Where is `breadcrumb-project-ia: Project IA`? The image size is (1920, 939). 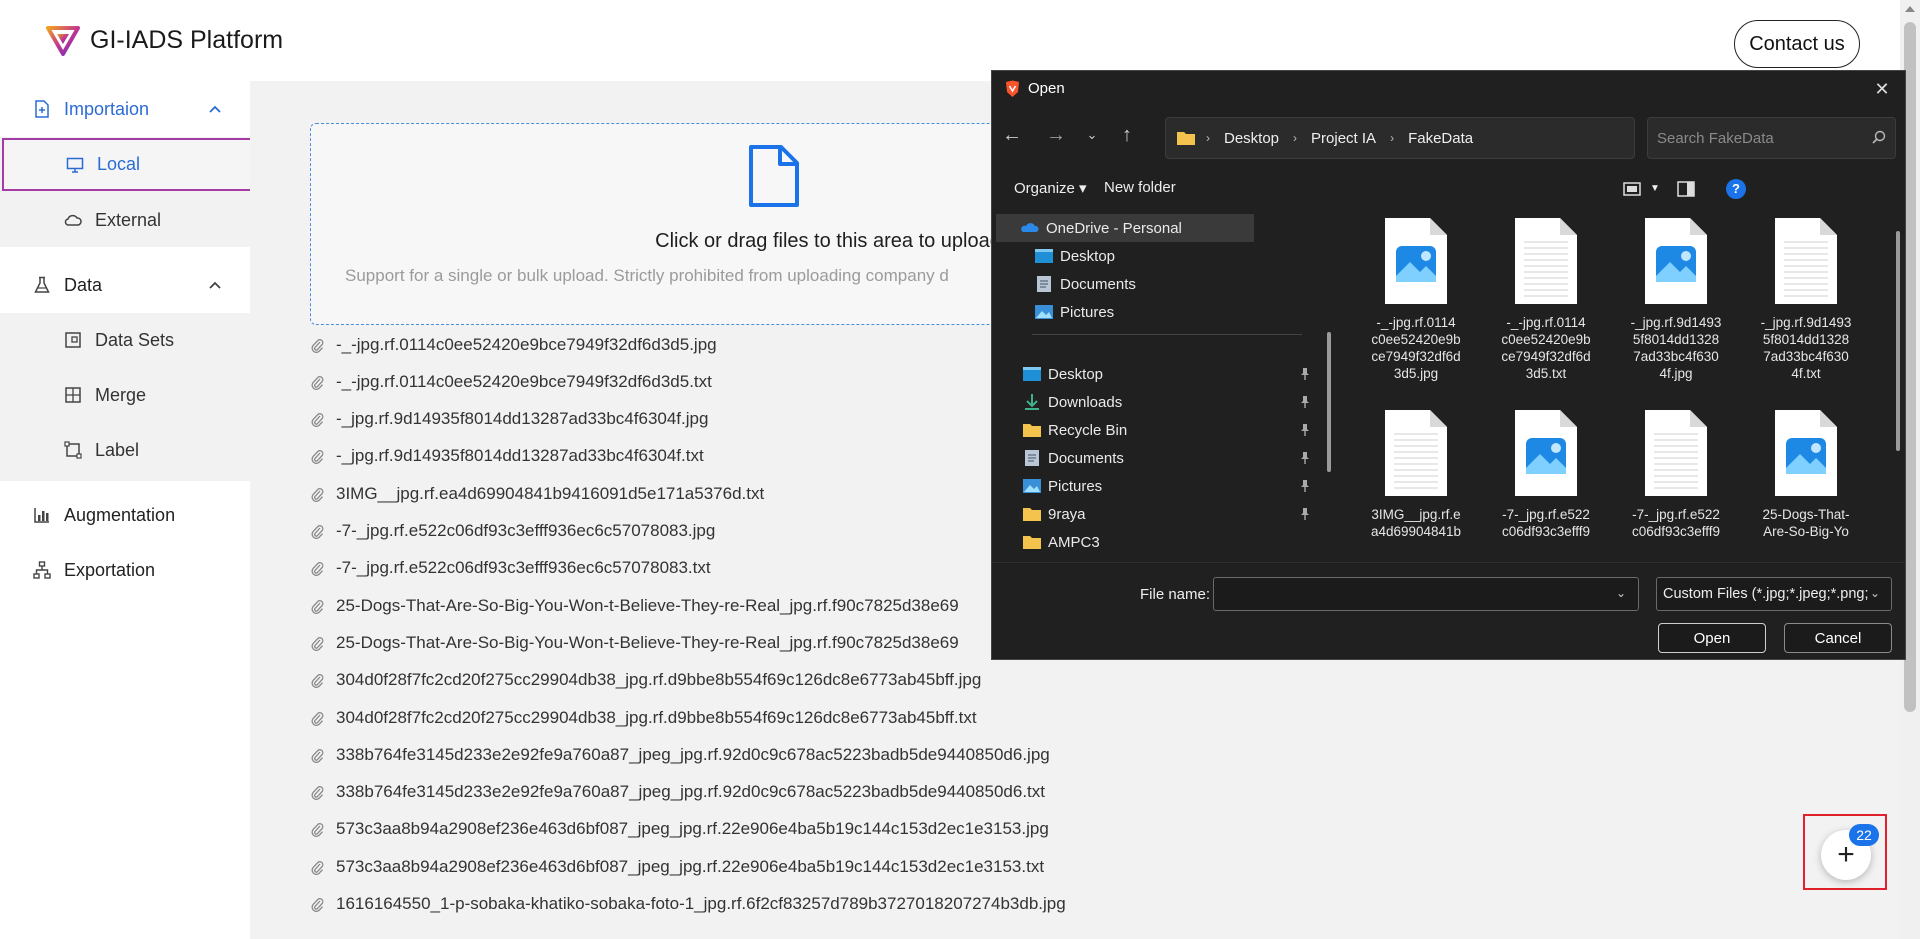
breadcrumb-project-ia: Project IA is located at coordinates (1343, 138).